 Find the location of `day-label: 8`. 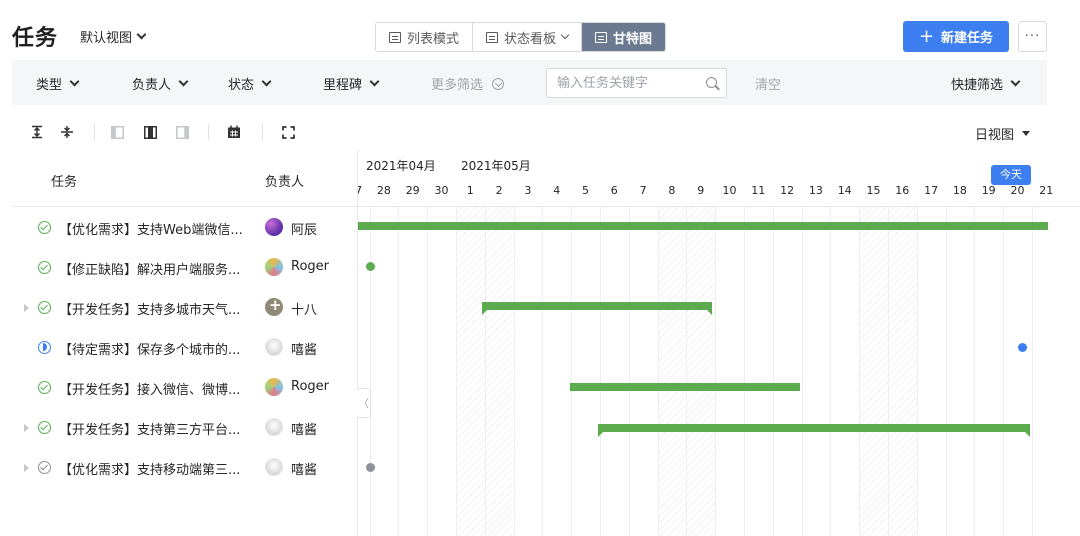

day-label: 8 is located at coordinates (672, 190).